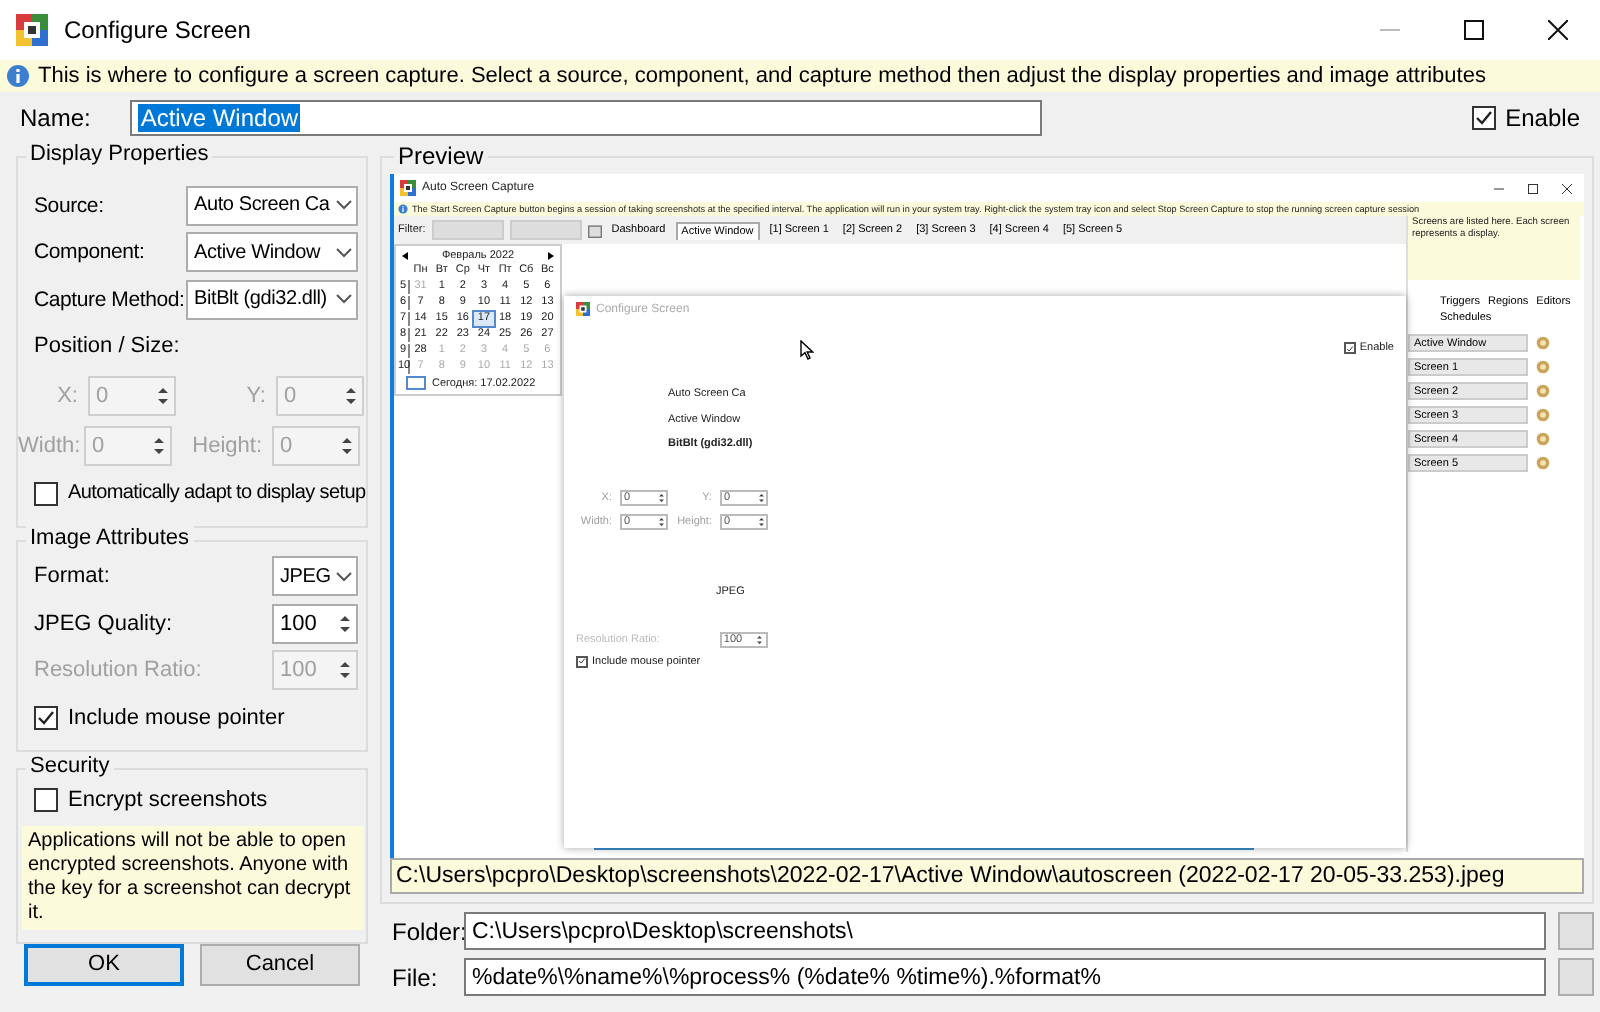  What do you see at coordinates (90, 252) in the screenshot?
I see `field-label: Component:` at bounding box center [90, 252].